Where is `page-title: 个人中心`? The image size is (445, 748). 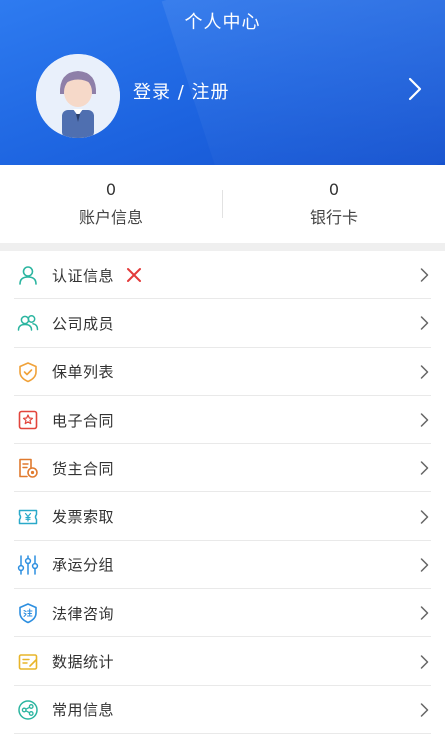
page-title: 个人中心 is located at coordinates (222, 22).